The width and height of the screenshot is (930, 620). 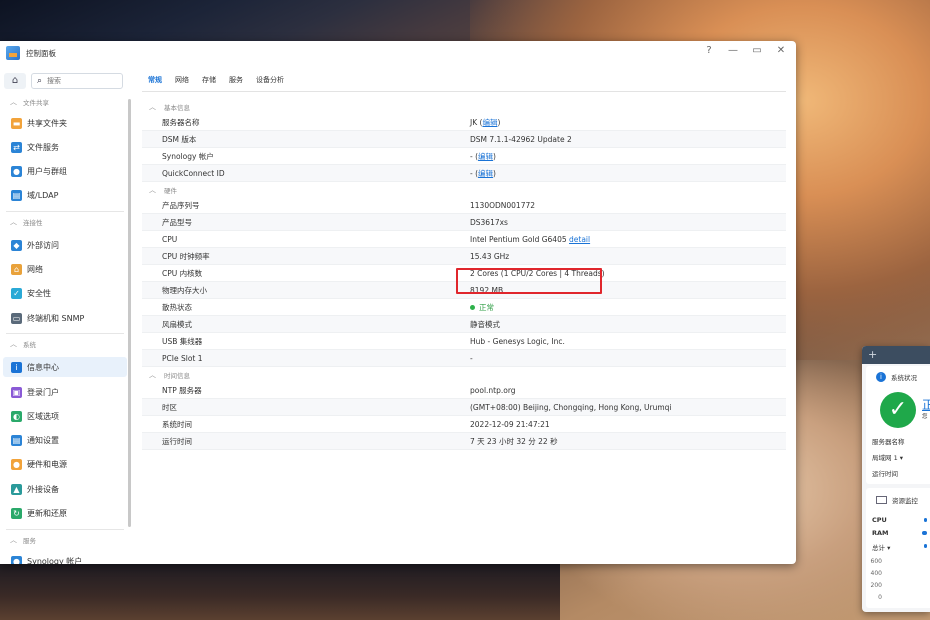 What do you see at coordinates (486, 307) in the screenshot?
I see `info-value-text: 正常` at bounding box center [486, 307].